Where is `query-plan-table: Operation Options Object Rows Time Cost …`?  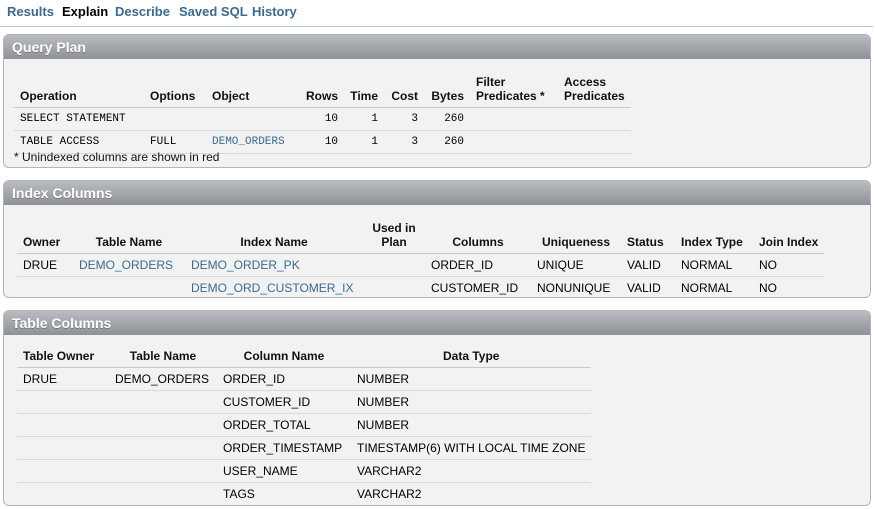
query-plan-table: Operation Options Object Rows Time Cost … is located at coordinates (322, 110).